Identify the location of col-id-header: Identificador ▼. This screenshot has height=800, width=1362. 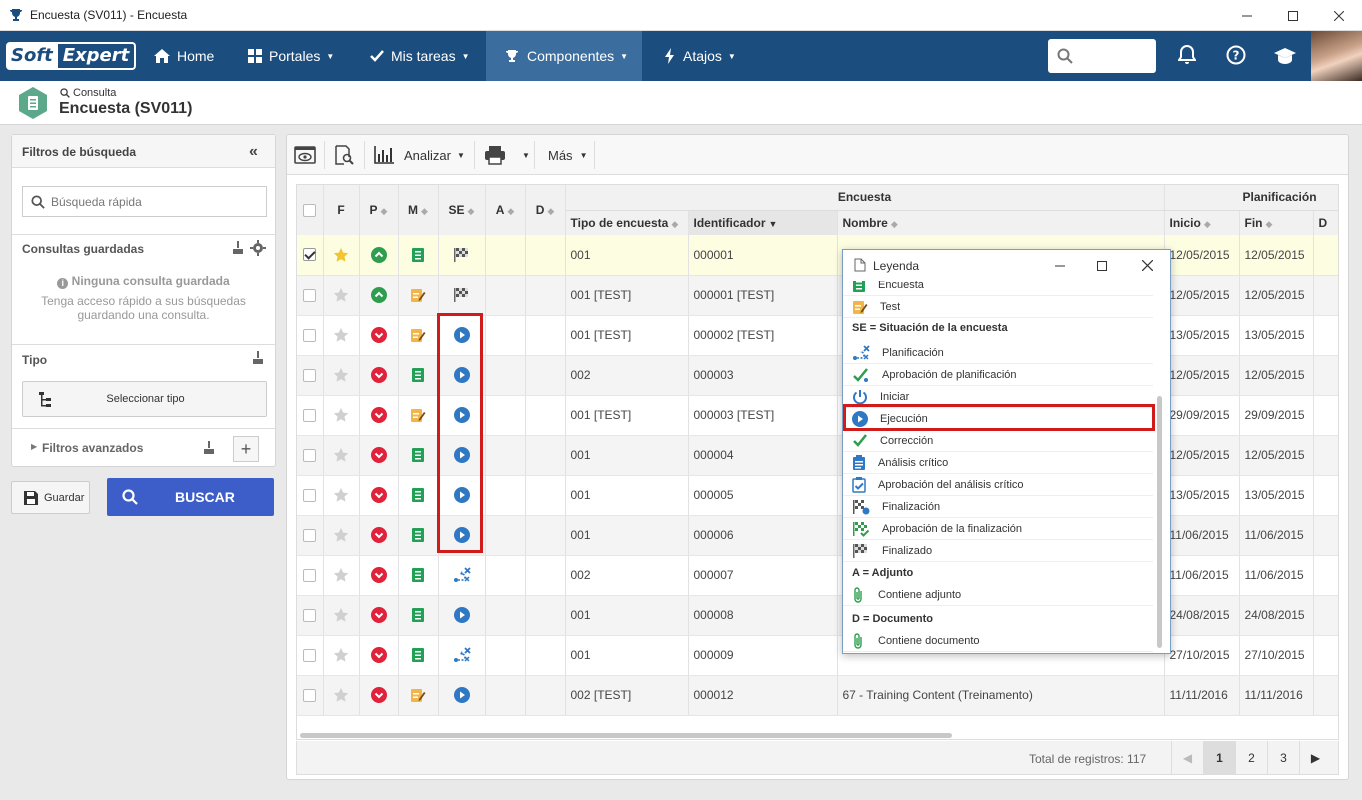
(763, 222).